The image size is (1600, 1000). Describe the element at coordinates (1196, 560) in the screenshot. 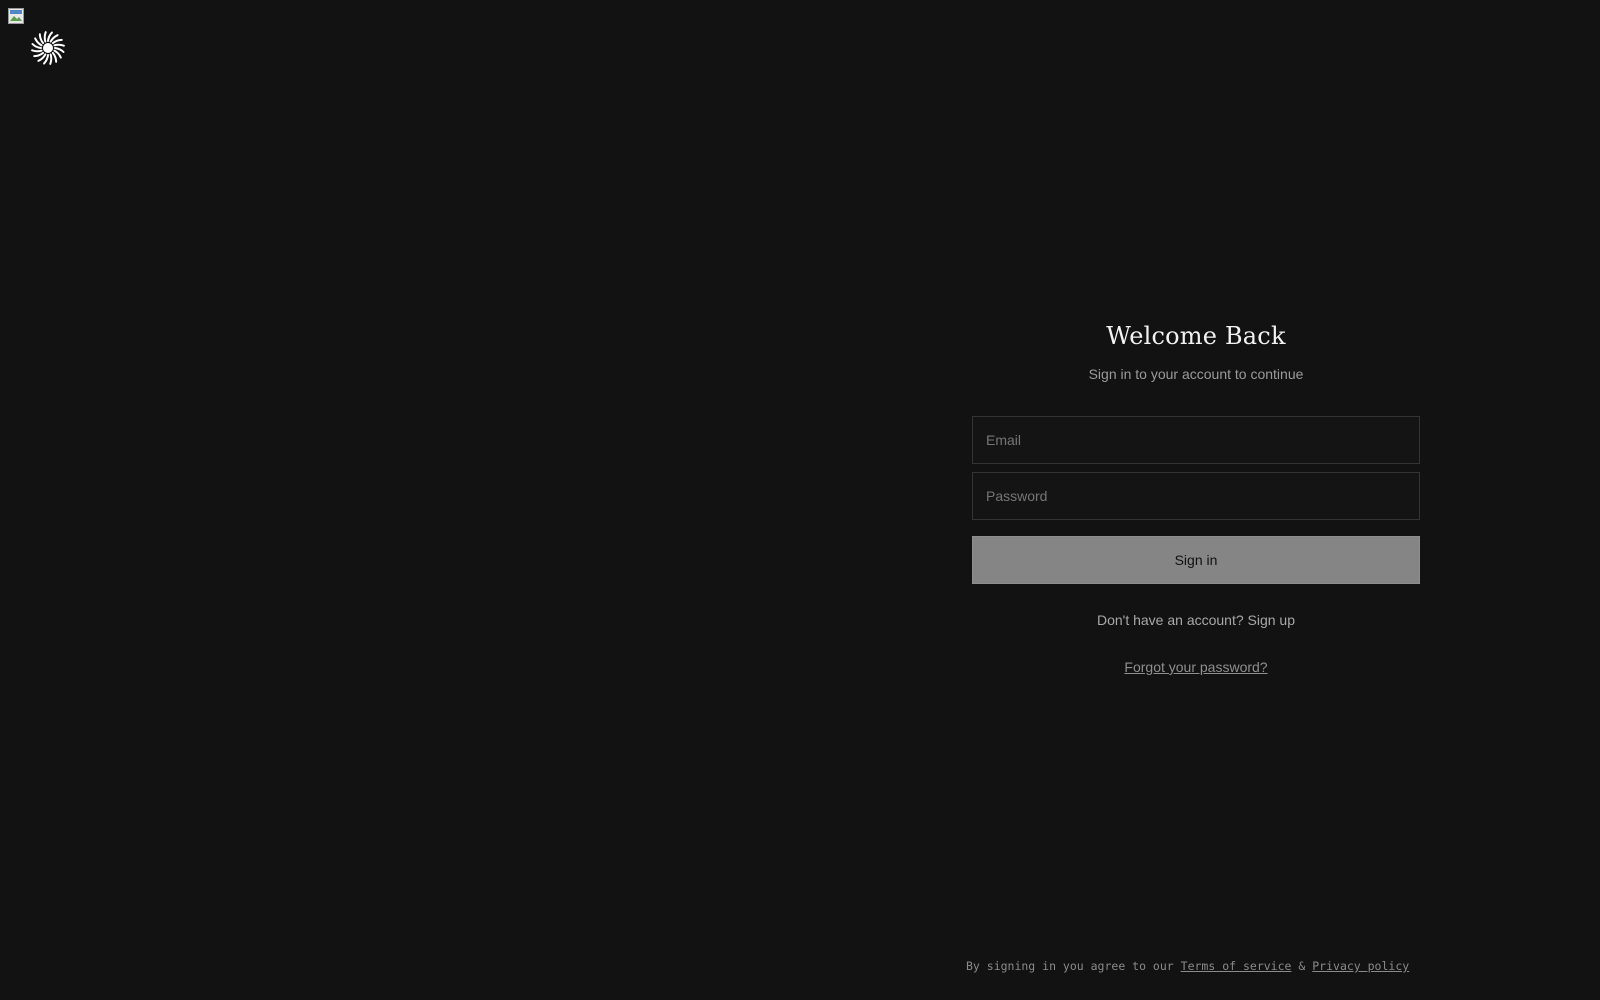

I see `sign-in-button: Sign in` at that location.